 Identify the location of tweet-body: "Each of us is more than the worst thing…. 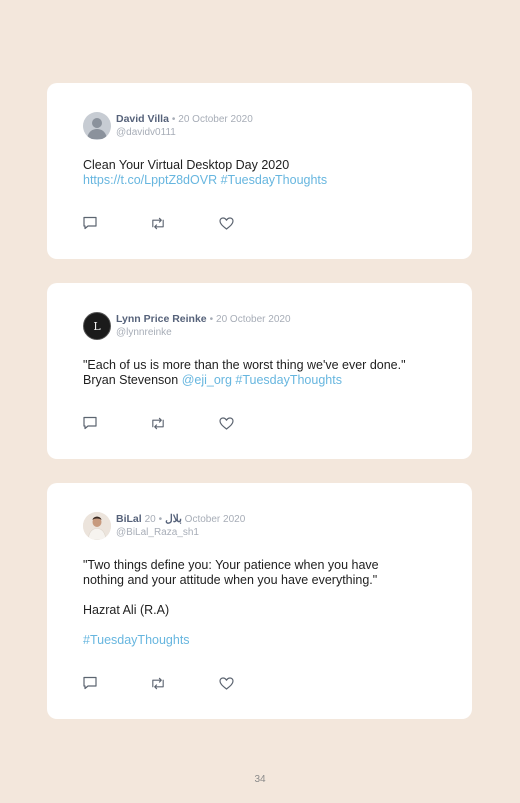
(259, 373).